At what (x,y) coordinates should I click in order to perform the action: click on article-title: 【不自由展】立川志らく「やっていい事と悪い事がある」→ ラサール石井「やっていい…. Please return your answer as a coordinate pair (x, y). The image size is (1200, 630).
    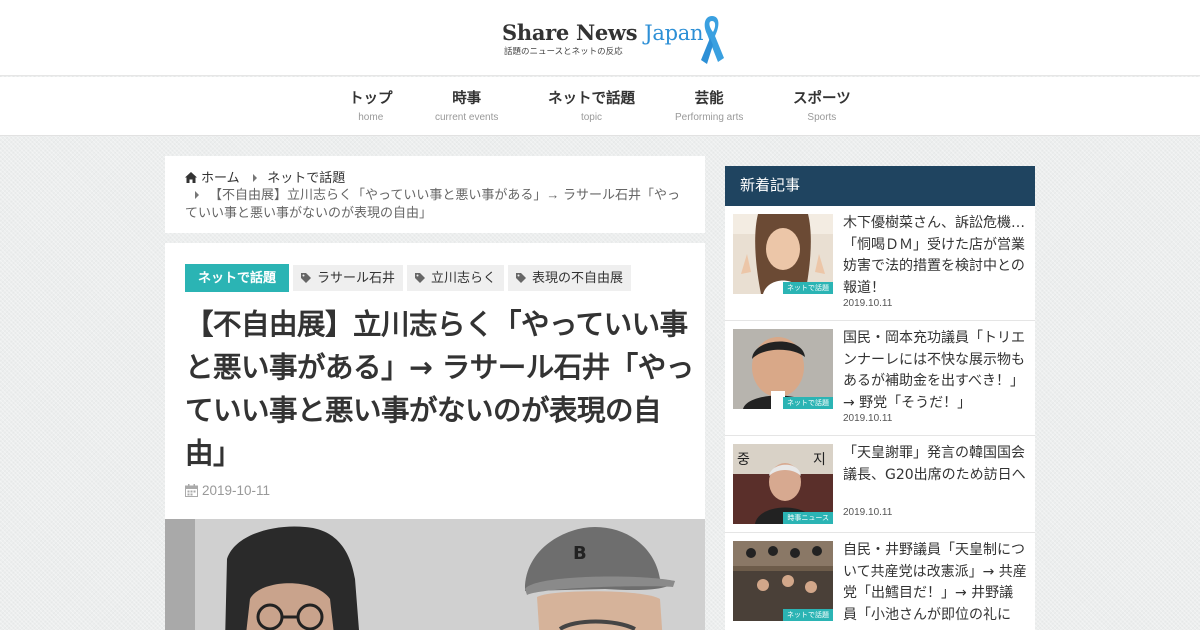
    Looking at the image, I should click on (439, 389).